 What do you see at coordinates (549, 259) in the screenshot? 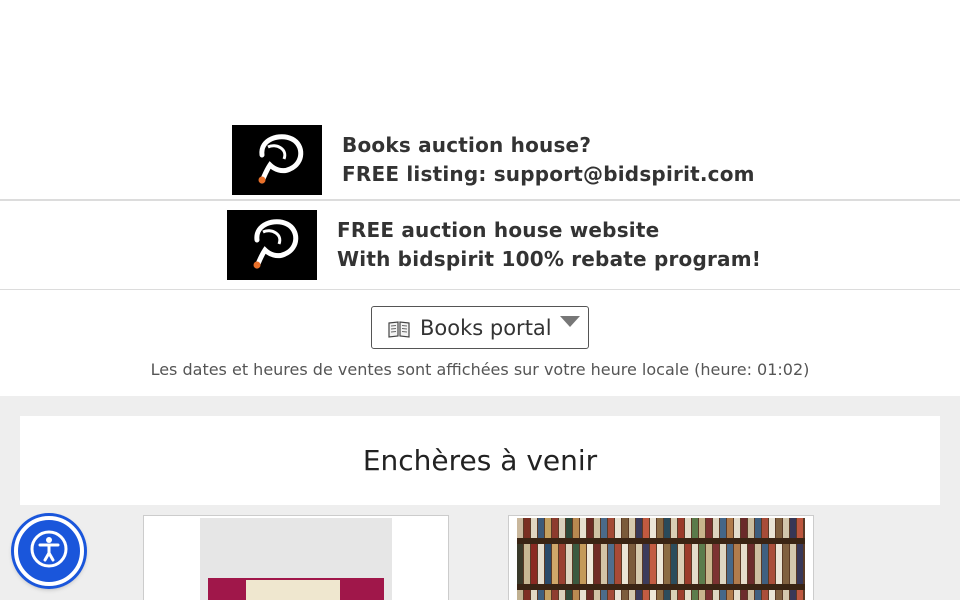
I see `promo-line2: With bidspirit 100% rebate program!` at bounding box center [549, 259].